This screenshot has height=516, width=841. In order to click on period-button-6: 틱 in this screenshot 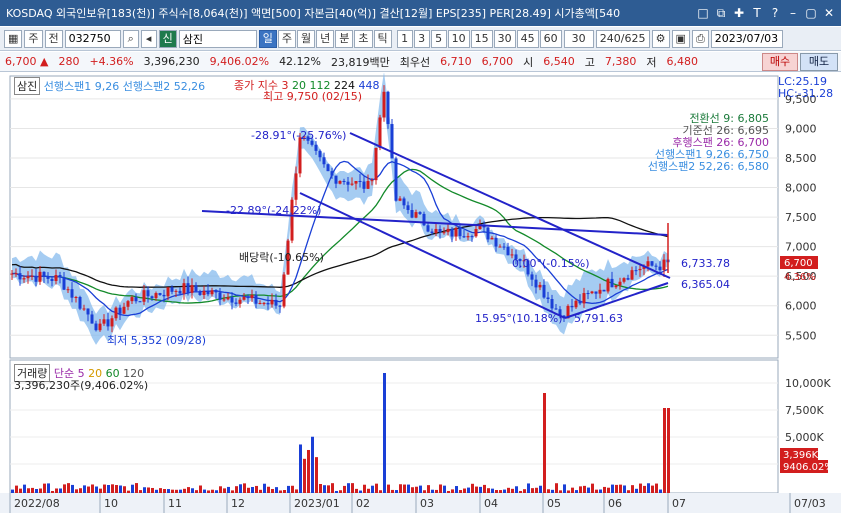, I will do `click(382, 38)`.